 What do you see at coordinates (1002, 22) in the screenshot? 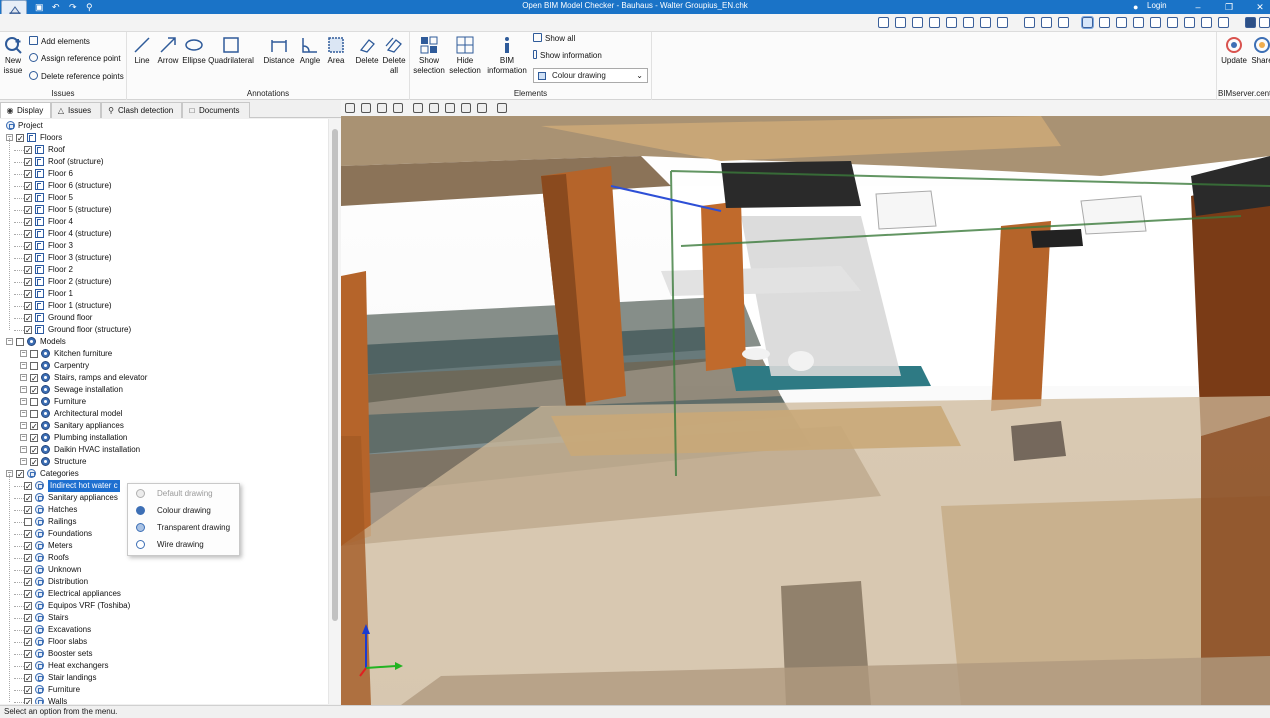
I see `walk-icon` at bounding box center [1002, 22].